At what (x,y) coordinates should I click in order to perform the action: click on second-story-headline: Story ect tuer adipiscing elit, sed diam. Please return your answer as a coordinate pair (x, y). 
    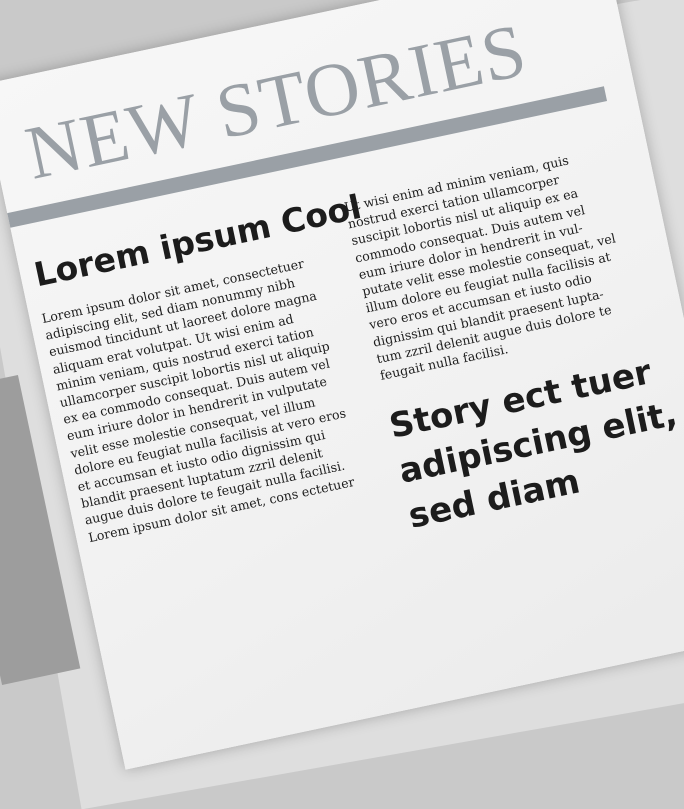
    Looking at the image, I should click on (534, 443).